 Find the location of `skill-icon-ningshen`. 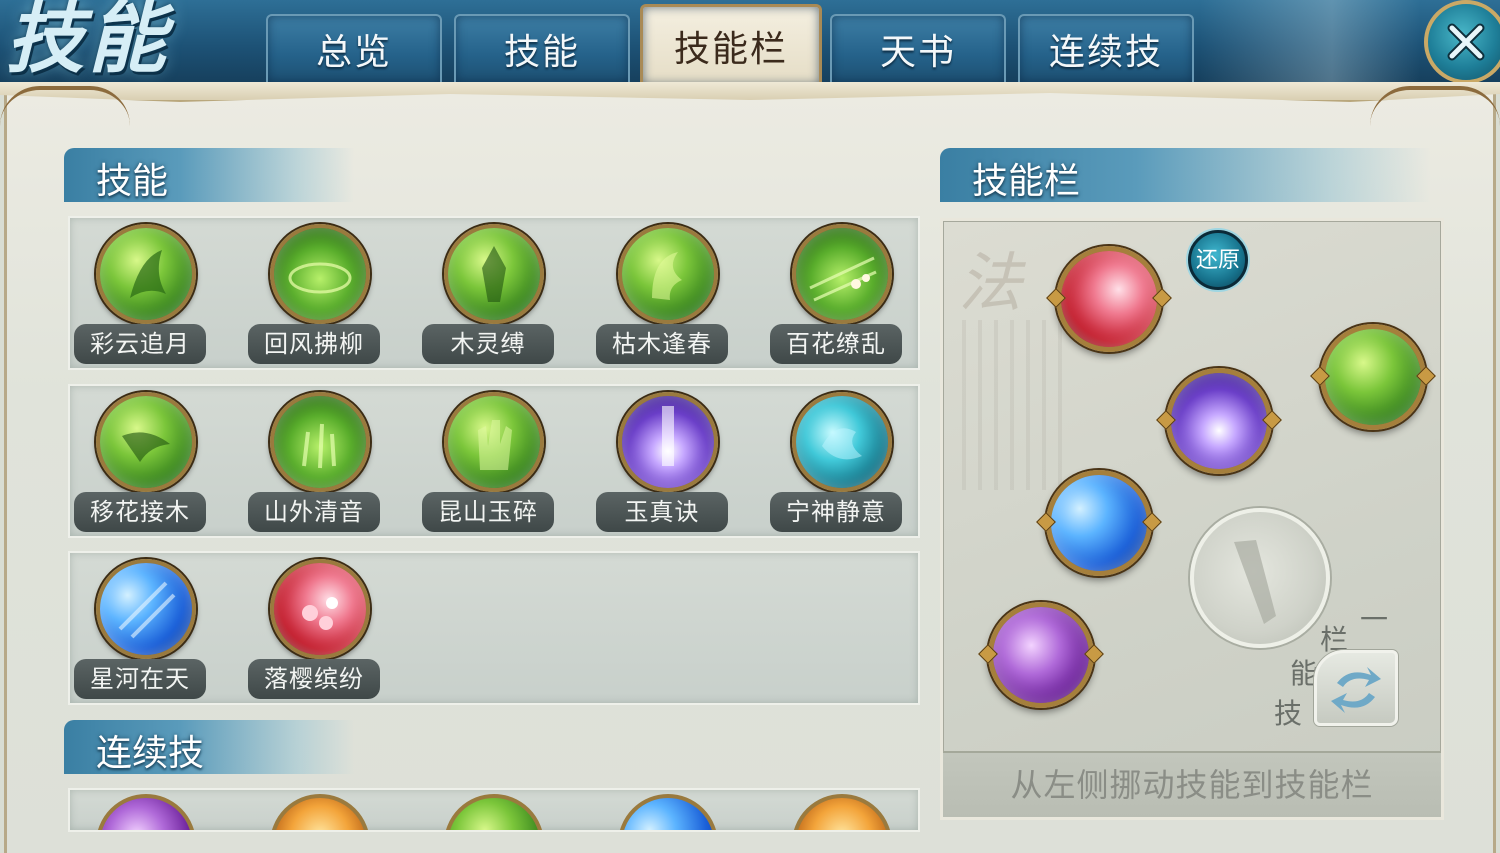

skill-icon-ningshen is located at coordinates (842, 442).